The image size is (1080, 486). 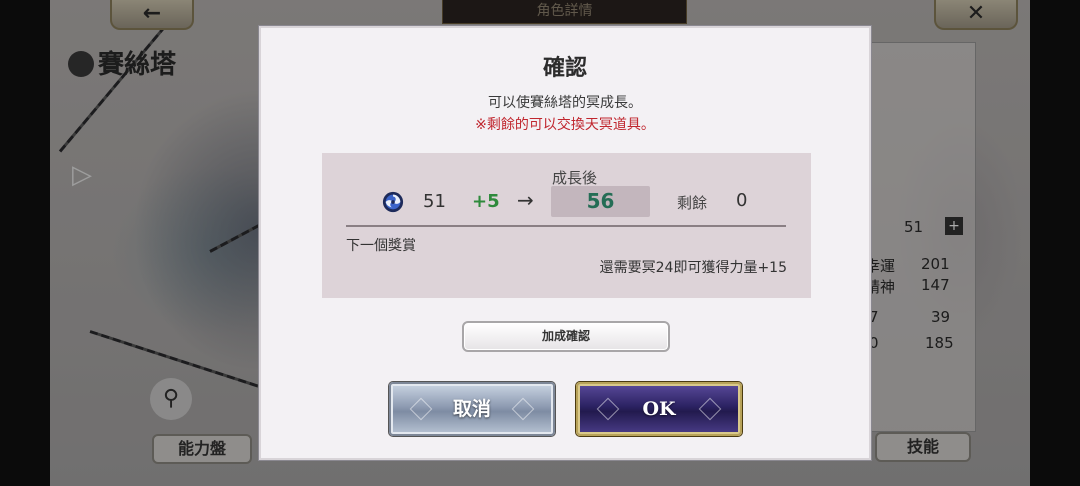 What do you see at coordinates (564, 68) in the screenshot?
I see `dialog-title: 確認` at bounding box center [564, 68].